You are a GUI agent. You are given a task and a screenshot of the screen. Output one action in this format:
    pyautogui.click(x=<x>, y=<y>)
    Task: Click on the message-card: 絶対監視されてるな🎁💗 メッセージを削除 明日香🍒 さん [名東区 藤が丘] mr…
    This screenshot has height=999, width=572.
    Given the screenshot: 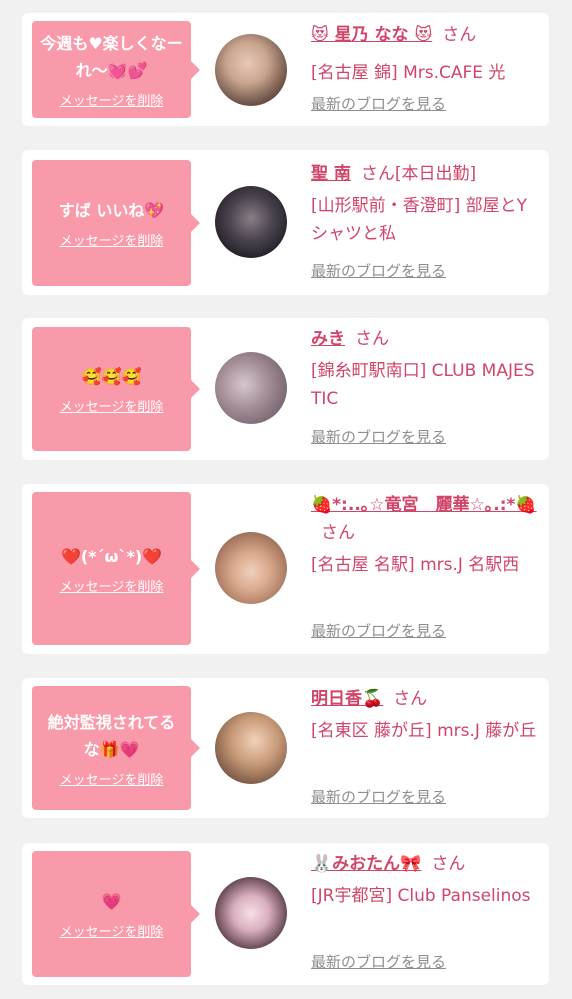 What is the action you would take?
    pyautogui.click(x=285, y=748)
    